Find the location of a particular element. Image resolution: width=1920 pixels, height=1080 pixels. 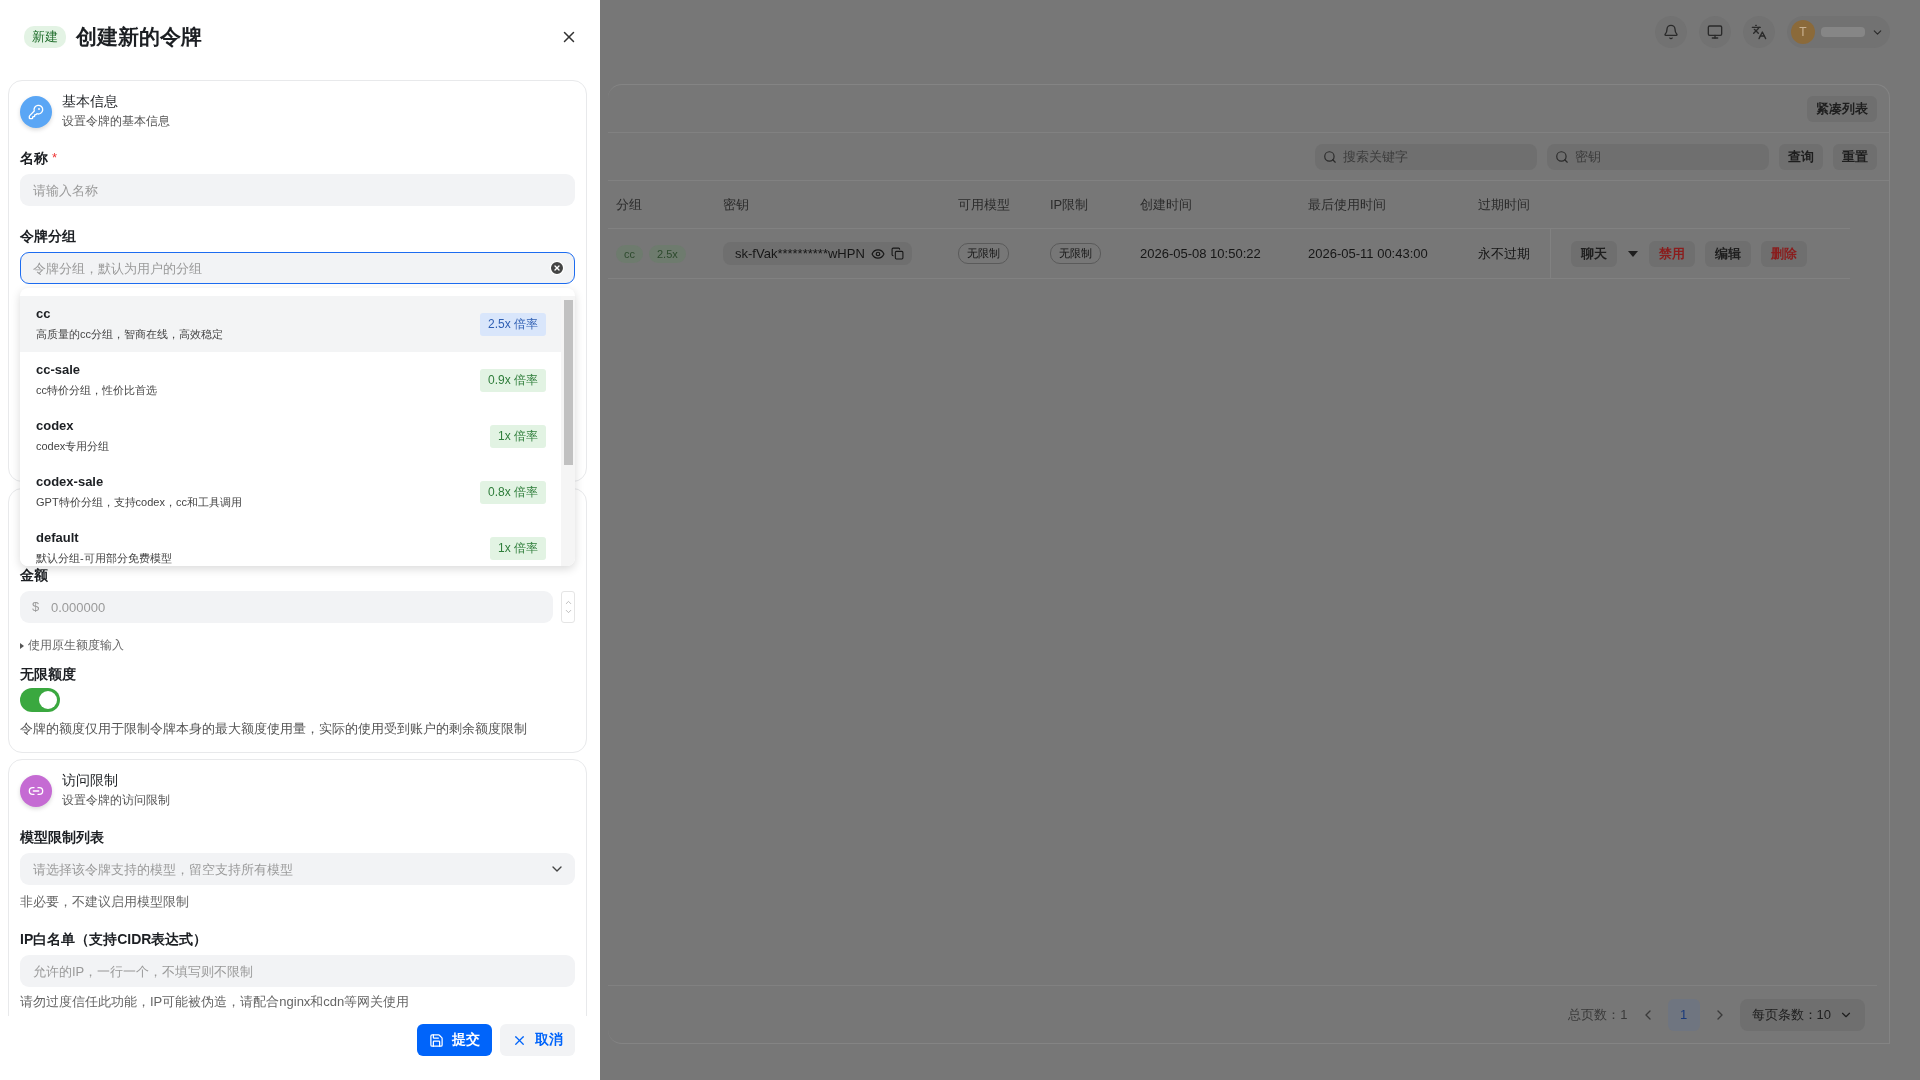

rate-tag: 2.5x 倍率 is located at coordinates (513, 324).